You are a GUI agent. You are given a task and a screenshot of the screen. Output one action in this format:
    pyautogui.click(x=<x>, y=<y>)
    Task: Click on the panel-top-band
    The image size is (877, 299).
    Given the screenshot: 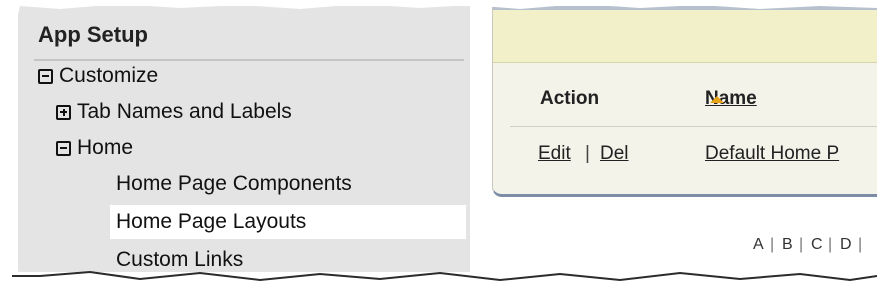 What is the action you would take?
    pyautogui.click(x=685, y=8)
    